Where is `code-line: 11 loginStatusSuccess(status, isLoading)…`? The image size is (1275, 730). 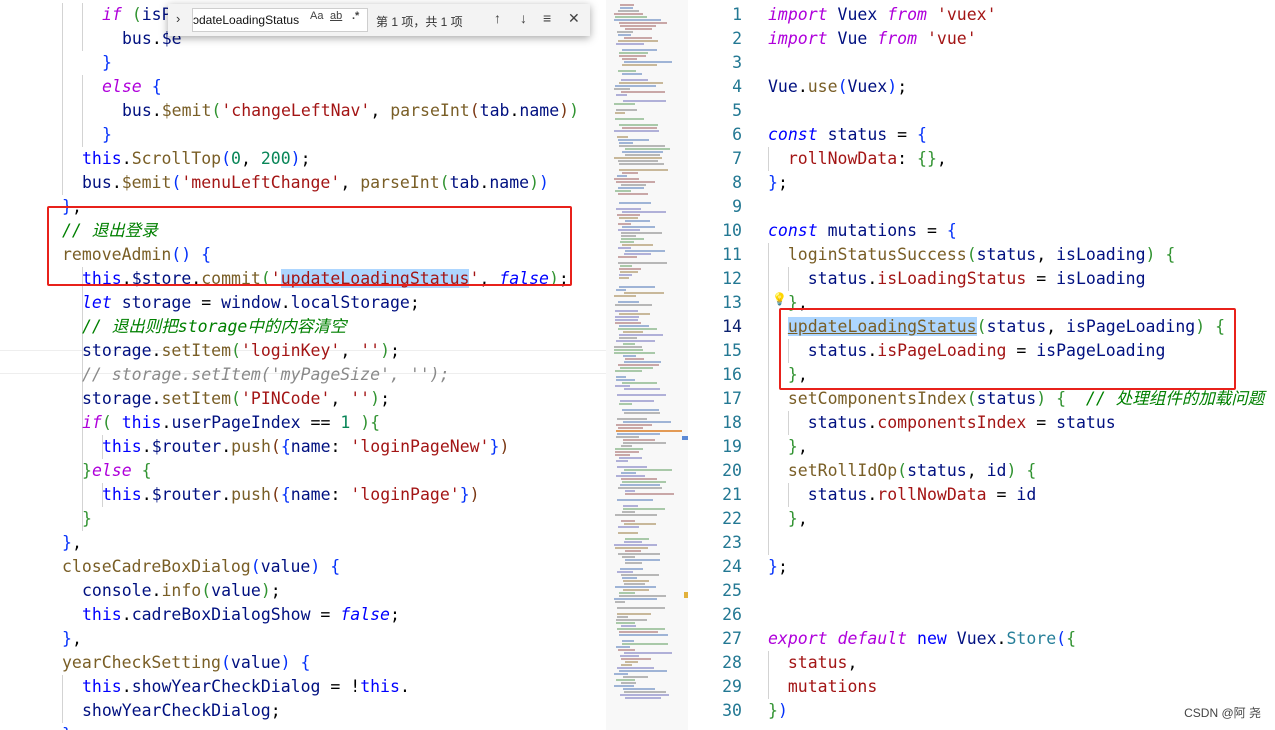
code-line: 11 loginStatusSuccess(status, isLoading)… is located at coordinates (981, 255).